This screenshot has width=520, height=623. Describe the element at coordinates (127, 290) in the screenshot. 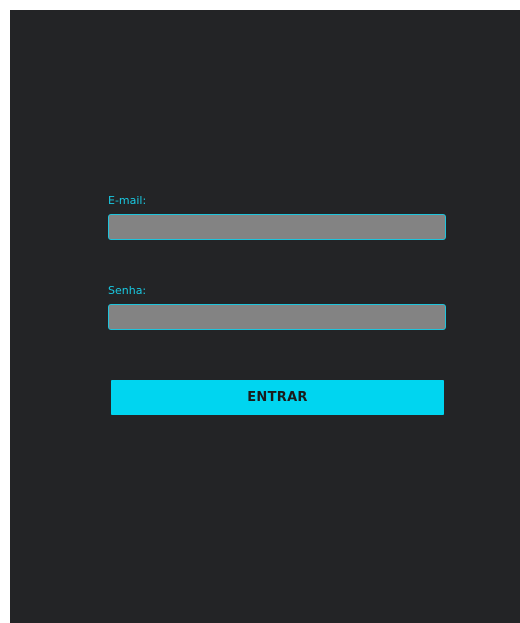

I see `password-label: Senha:` at that location.